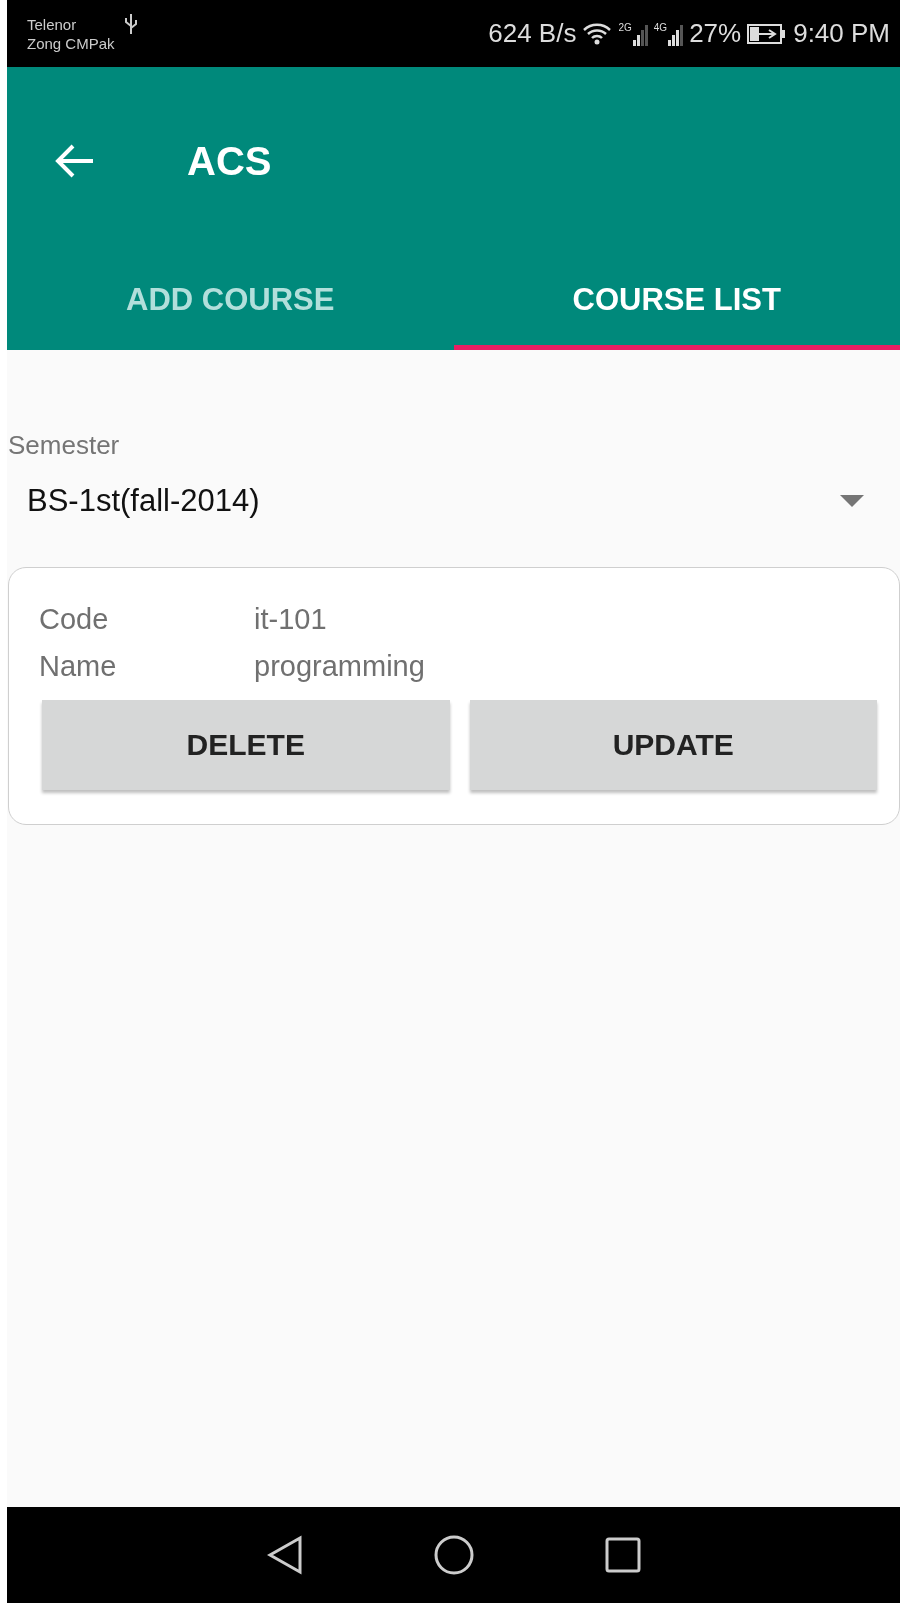 The height and width of the screenshot is (1603, 900). Describe the element at coordinates (64, 445) in the screenshot. I see `field-label: Semester` at that location.